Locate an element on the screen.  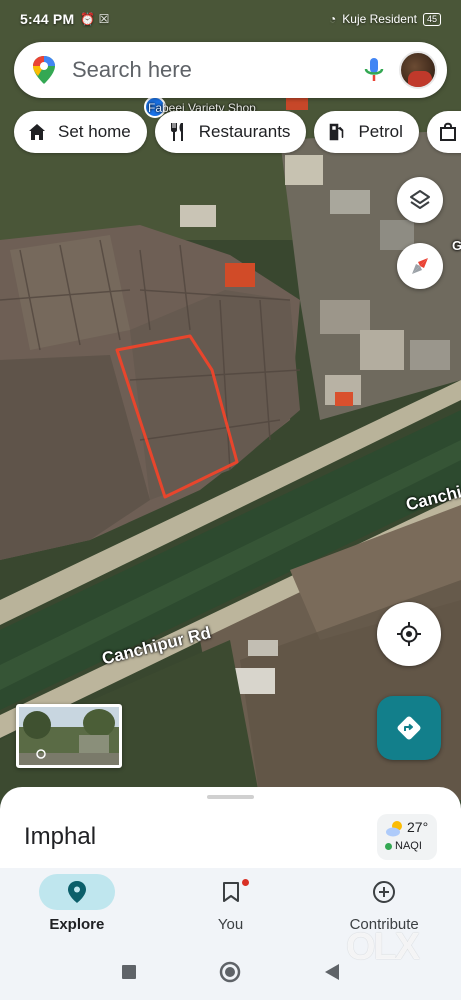
notification-dot is located at coordinates (245, 882).